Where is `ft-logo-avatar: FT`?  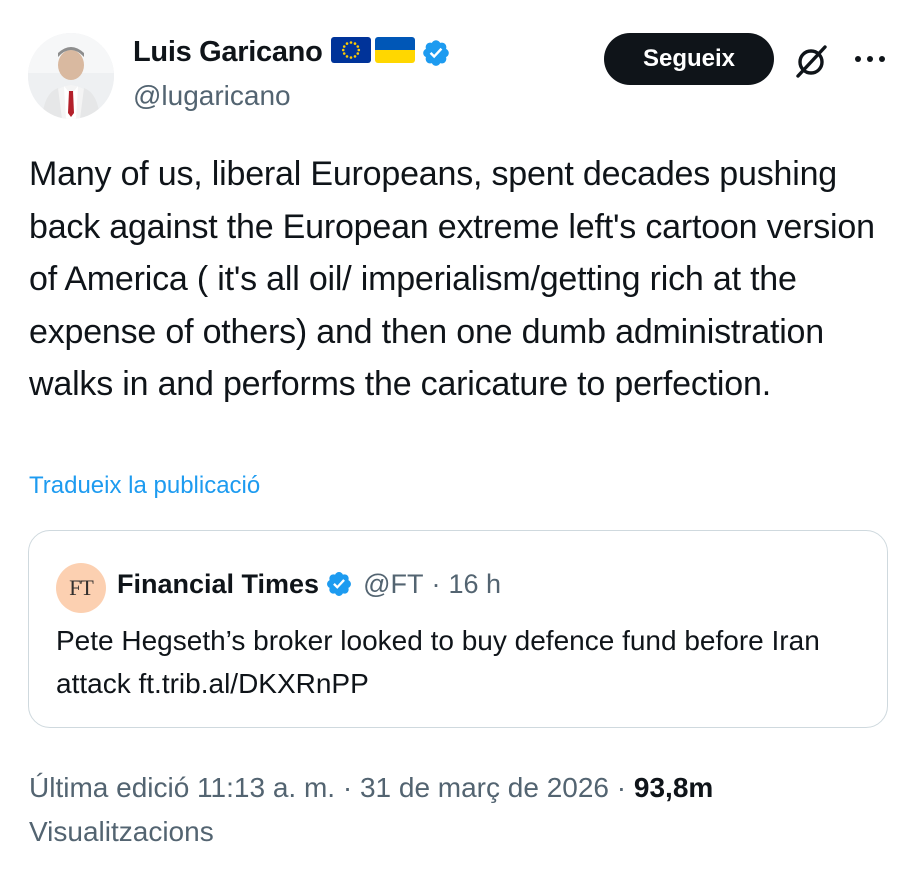
ft-logo-avatar: FT is located at coordinates (81, 588).